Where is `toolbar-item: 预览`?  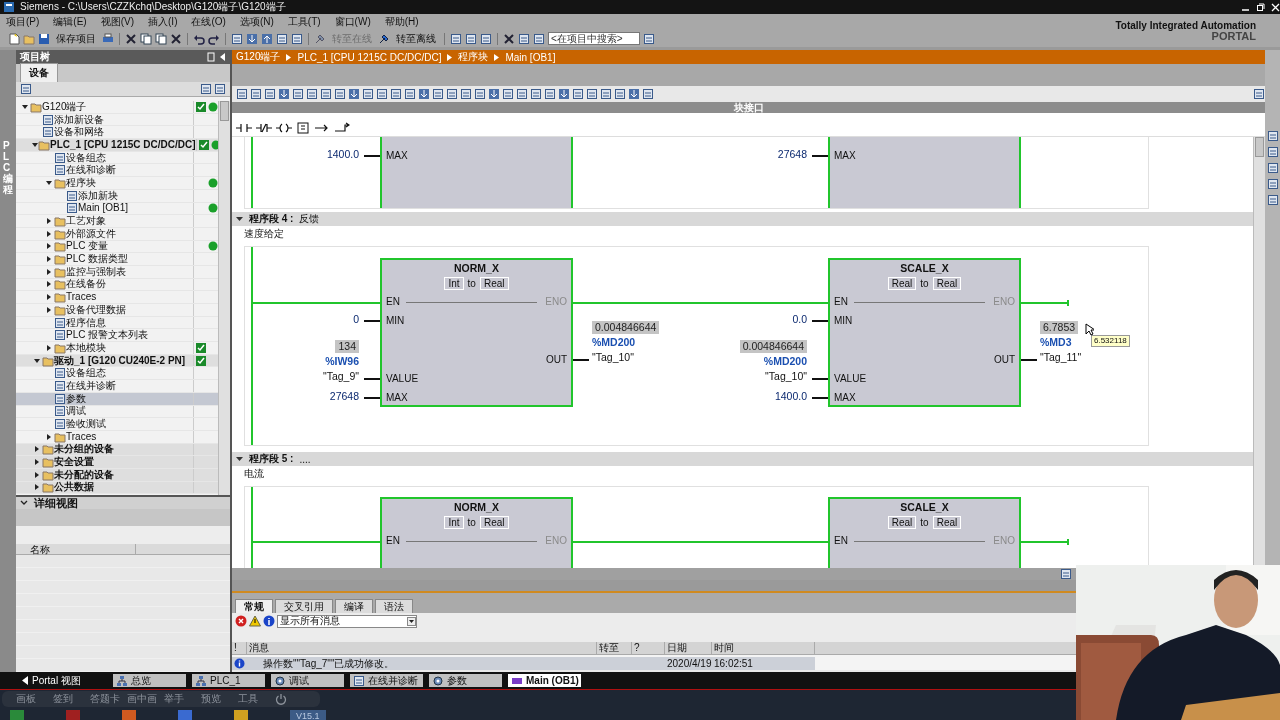 toolbar-item: 预览 is located at coordinates (219, 699).